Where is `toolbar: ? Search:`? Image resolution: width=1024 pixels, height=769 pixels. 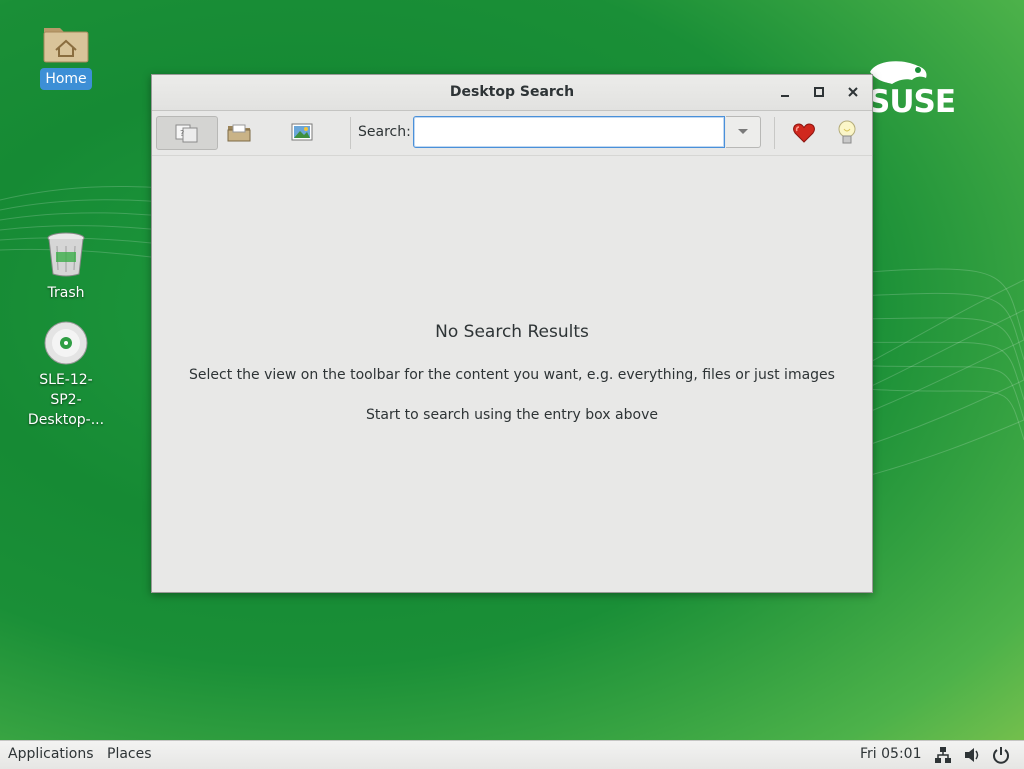
toolbar: ? Search: is located at coordinates (512, 133).